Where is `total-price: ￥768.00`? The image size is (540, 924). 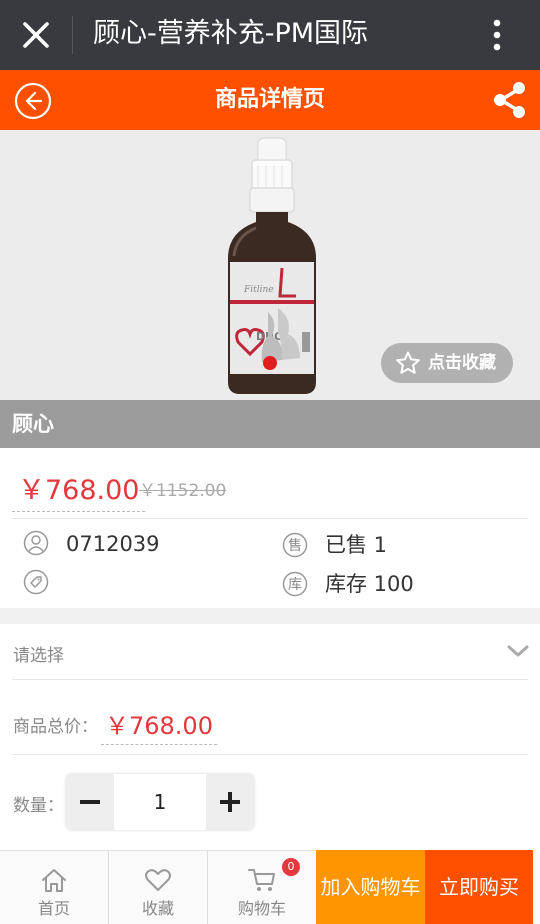 total-price: ￥768.00 is located at coordinates (159, 725).